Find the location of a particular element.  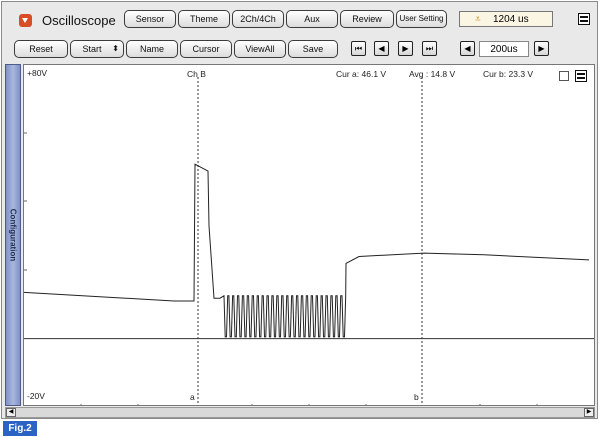

start-button: Start ⬍ is located at coordinates (97, 49).